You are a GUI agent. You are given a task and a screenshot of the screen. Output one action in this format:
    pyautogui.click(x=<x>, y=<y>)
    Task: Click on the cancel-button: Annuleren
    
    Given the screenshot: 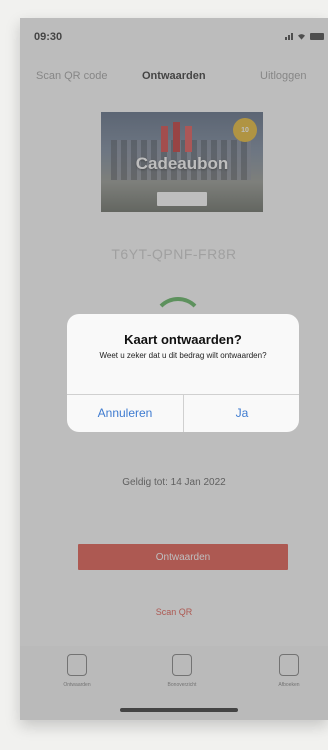 What is the action you would take?
    pyautogui.click(x=125, y=413)
    